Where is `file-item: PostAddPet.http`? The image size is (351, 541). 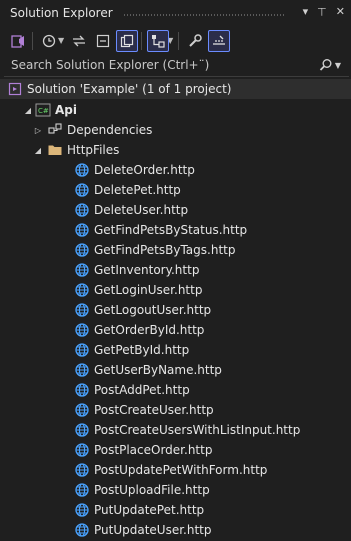 file-item: PostAddPet.http is located at coordinates (175, 390).